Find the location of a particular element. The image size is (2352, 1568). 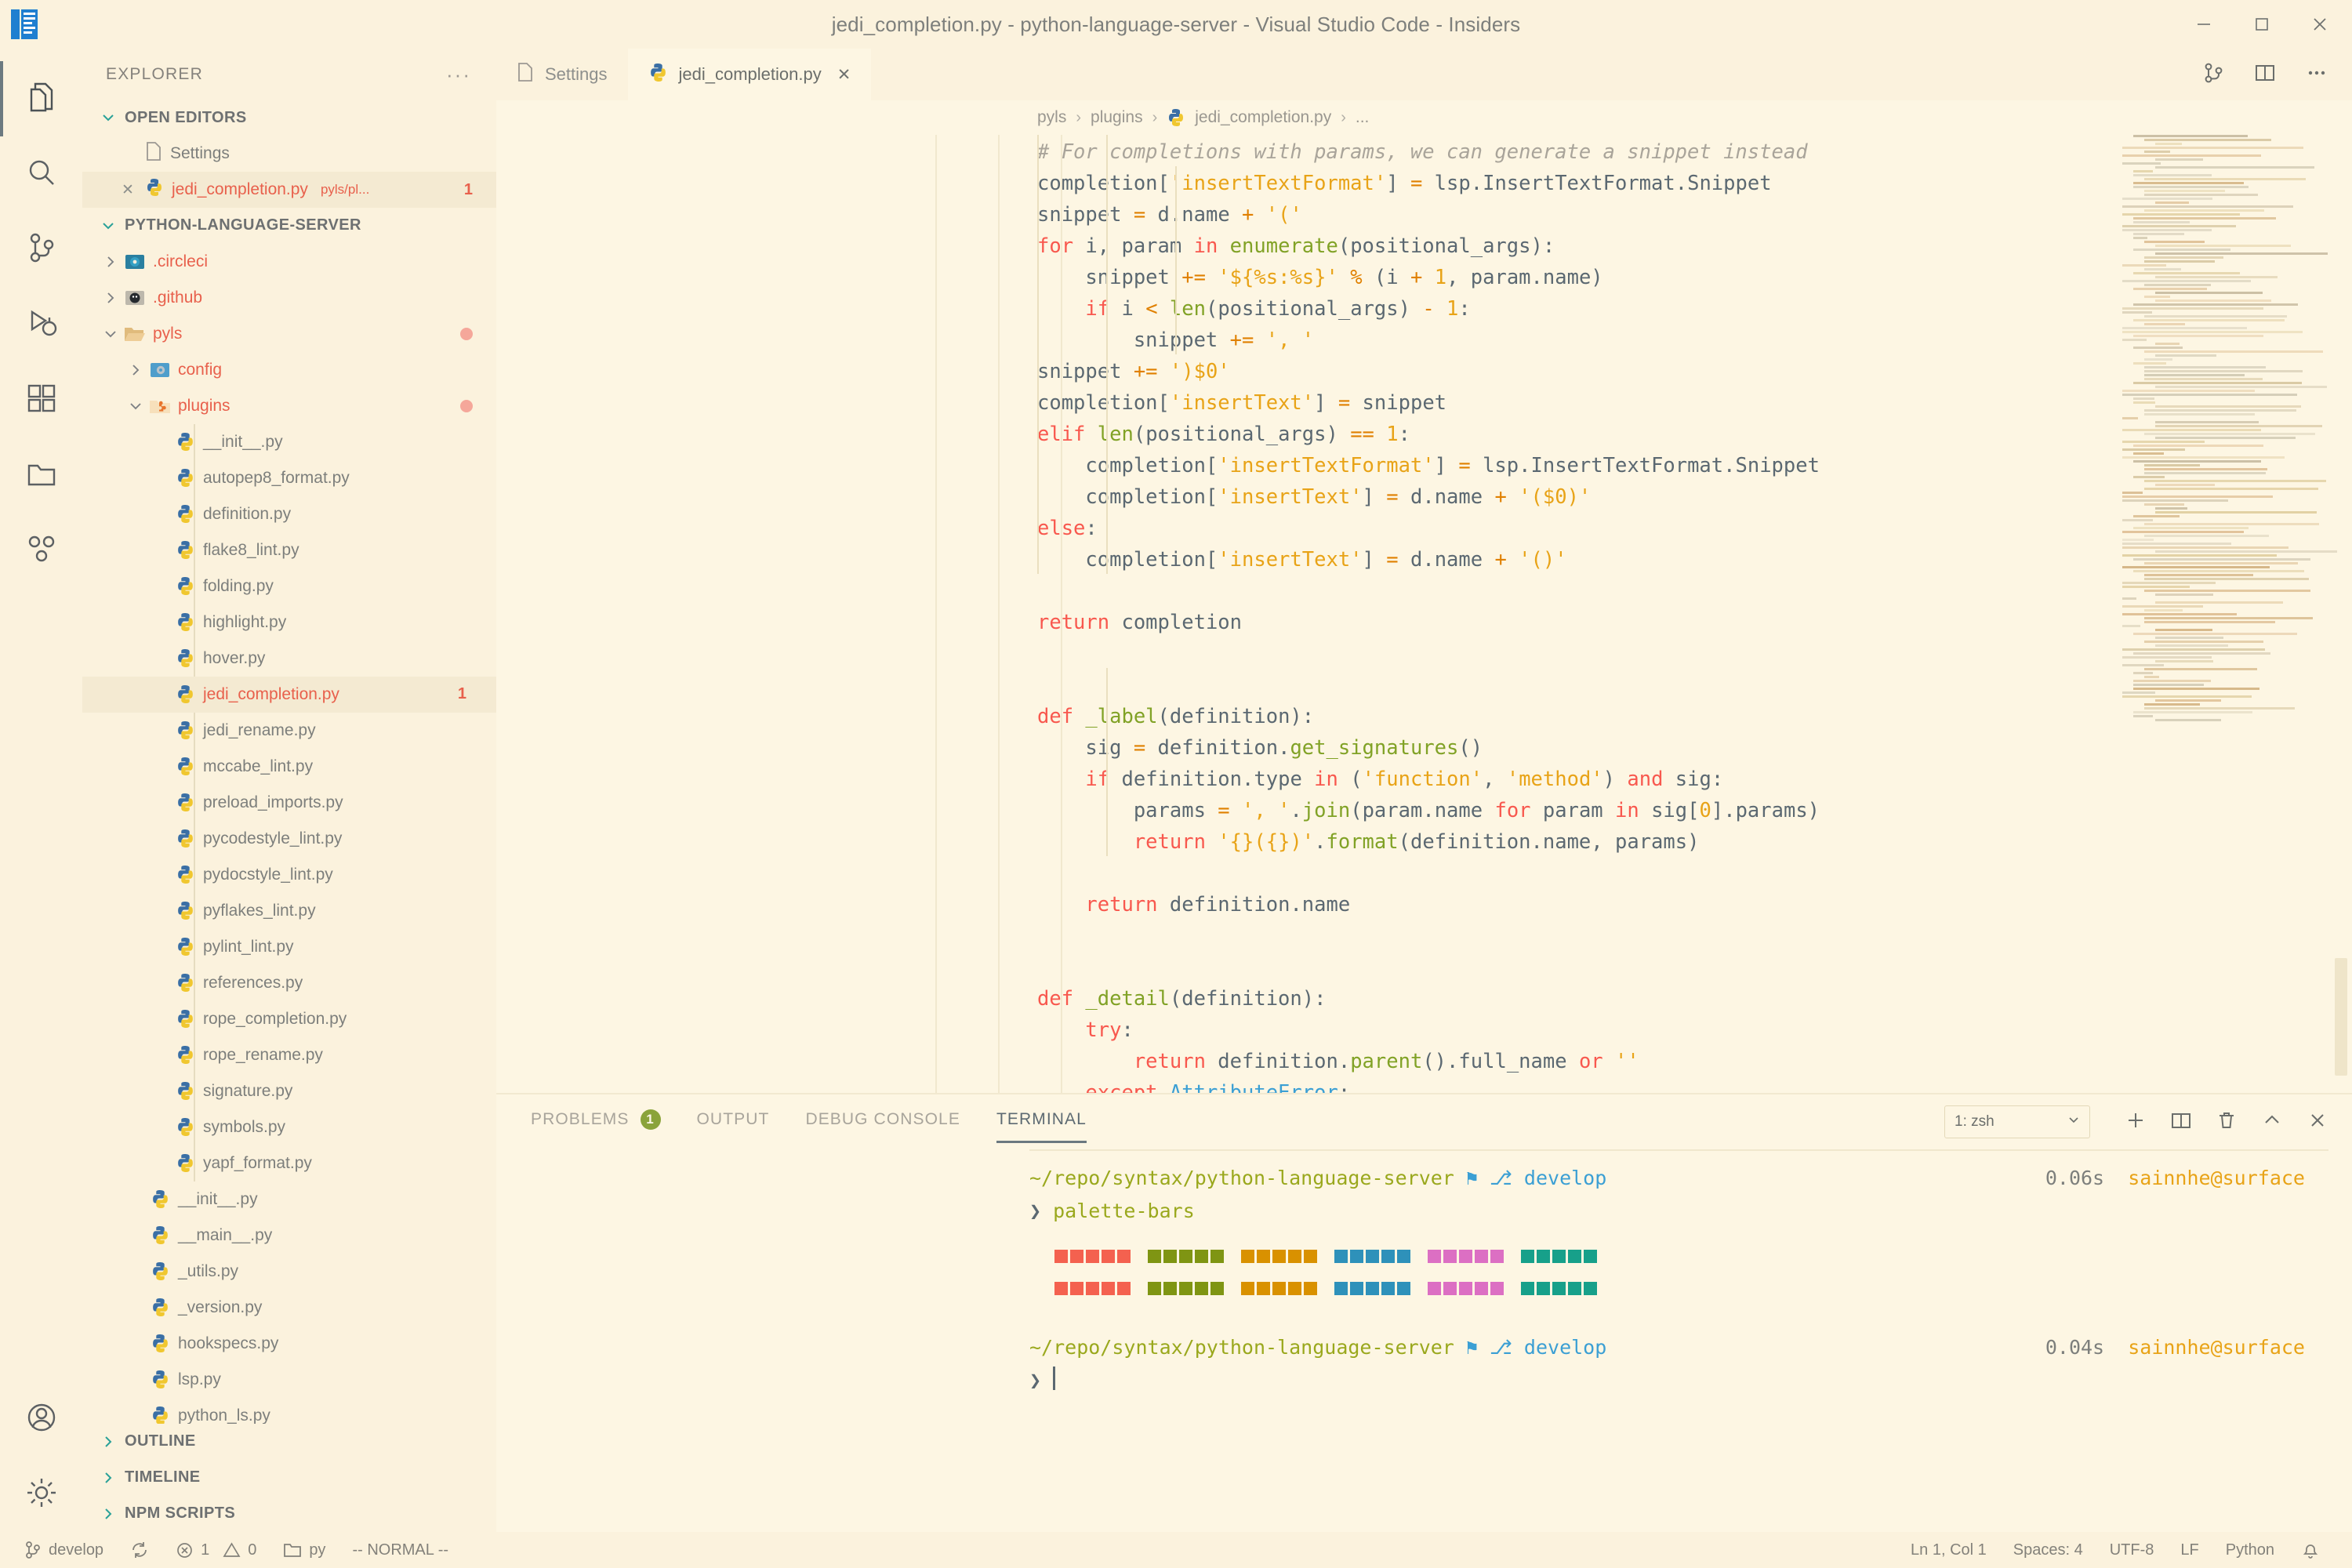

tree-file-mccabe-lint-py: mccabe_lint.py is located at coordinates (289, 767).